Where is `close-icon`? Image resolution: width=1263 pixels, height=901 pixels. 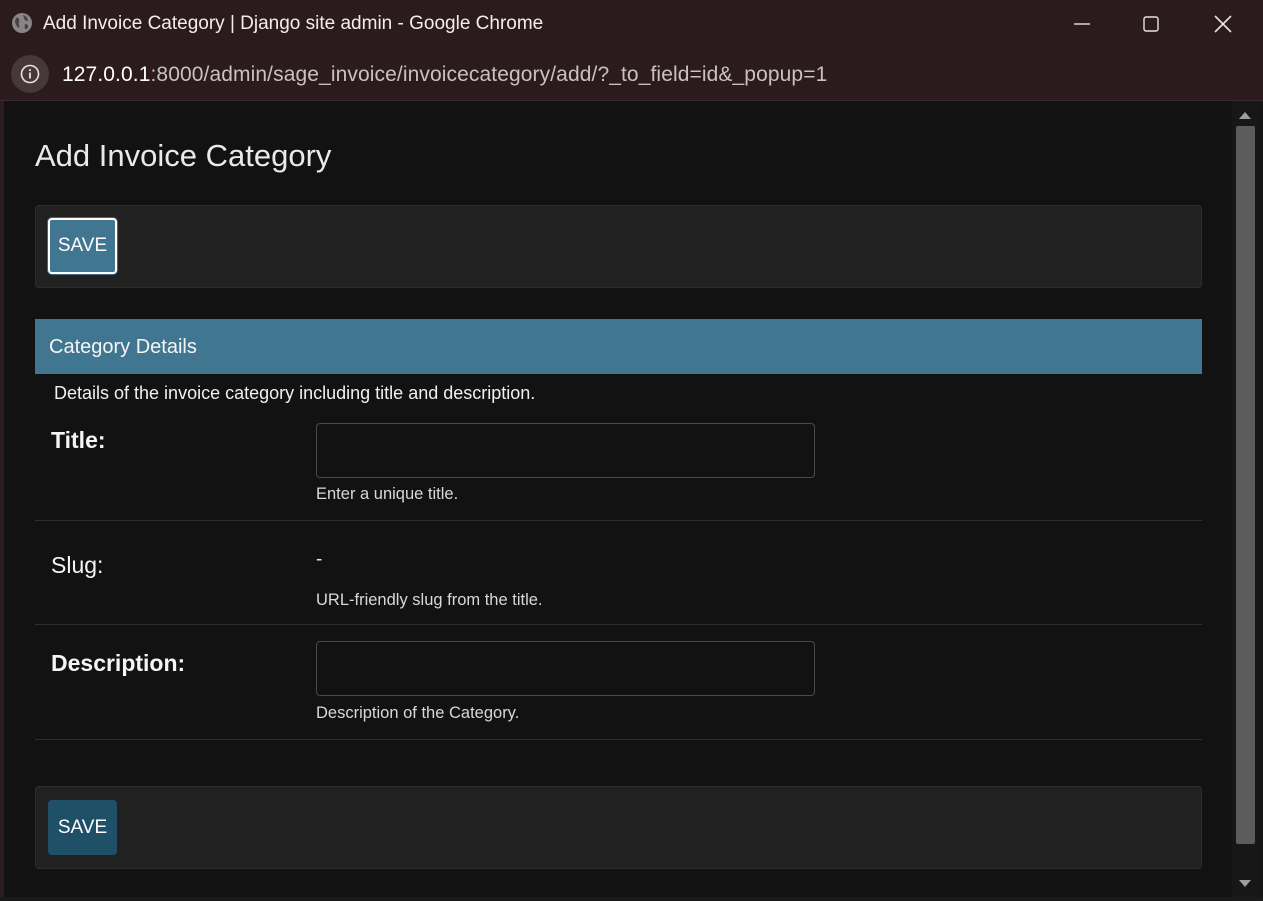 close-icon is located at coordinates (1223, 24).